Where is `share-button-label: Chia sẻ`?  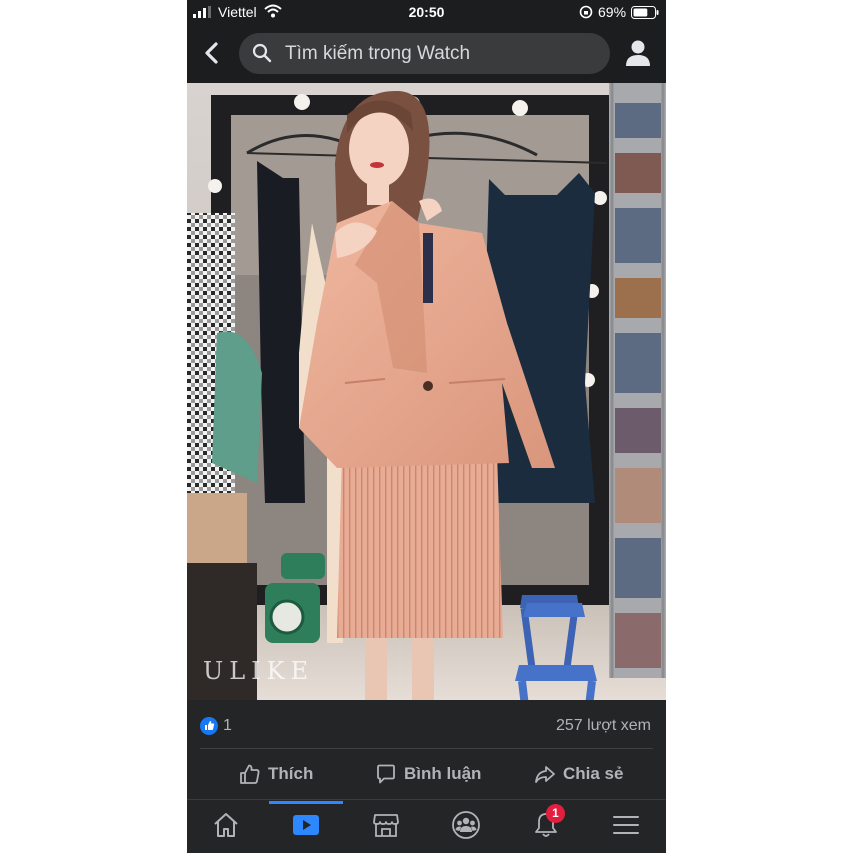 share-button-label: Chia sẻ is located at coordinates (593, 773).